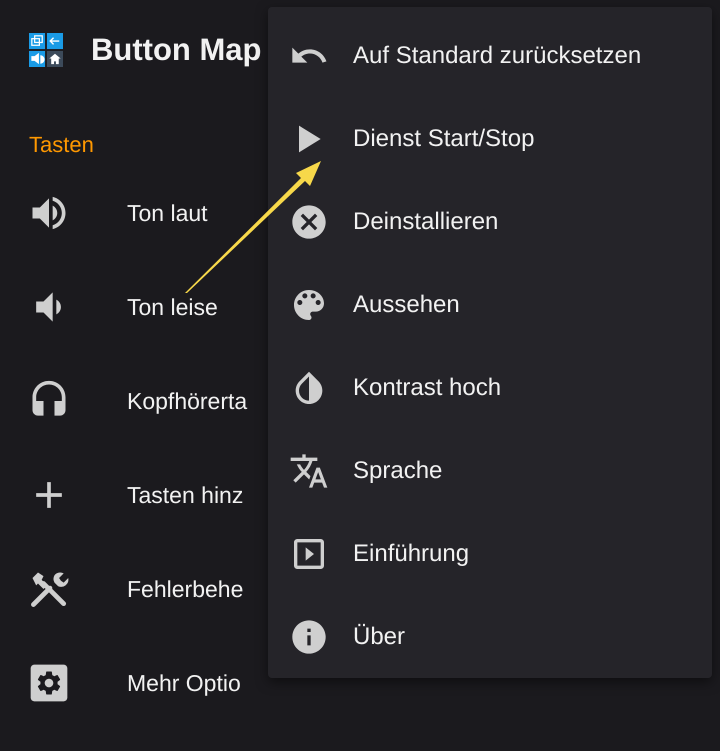 Image resolution: width=720 pixels, height=751 pixels. I want to click on menu-item: Dienst Start/Stop, so click(490, 139).